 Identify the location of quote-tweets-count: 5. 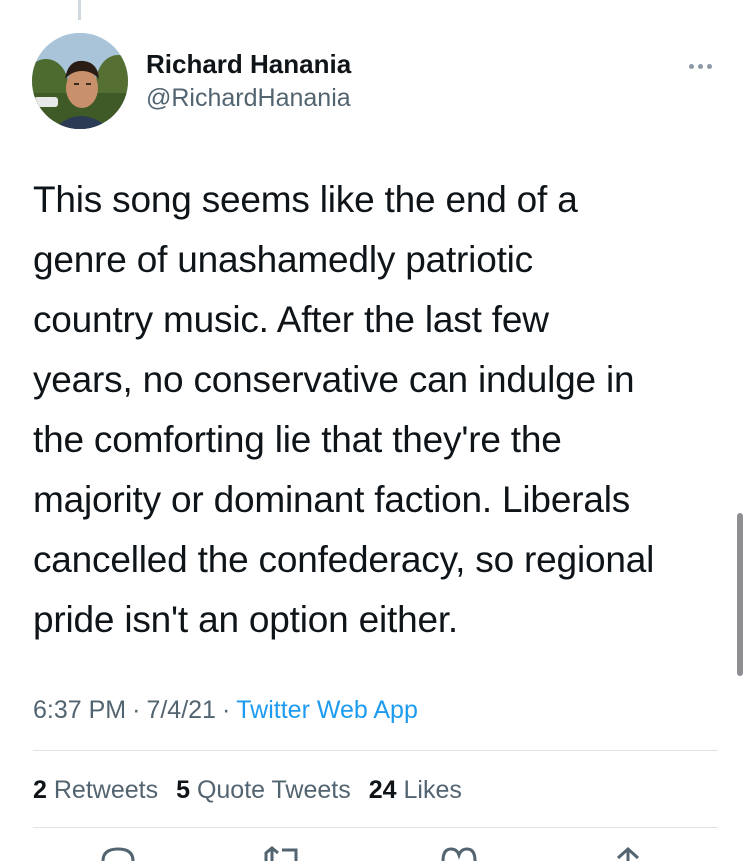
(183, 790).